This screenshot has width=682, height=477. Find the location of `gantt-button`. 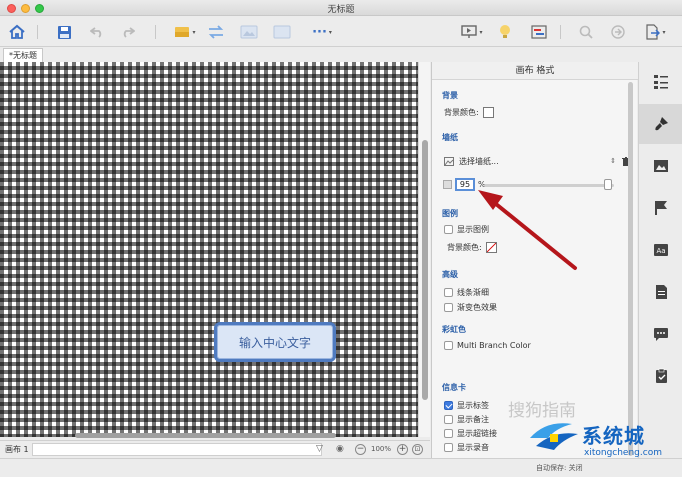

gantt-button is located at coordinates (539, 32).